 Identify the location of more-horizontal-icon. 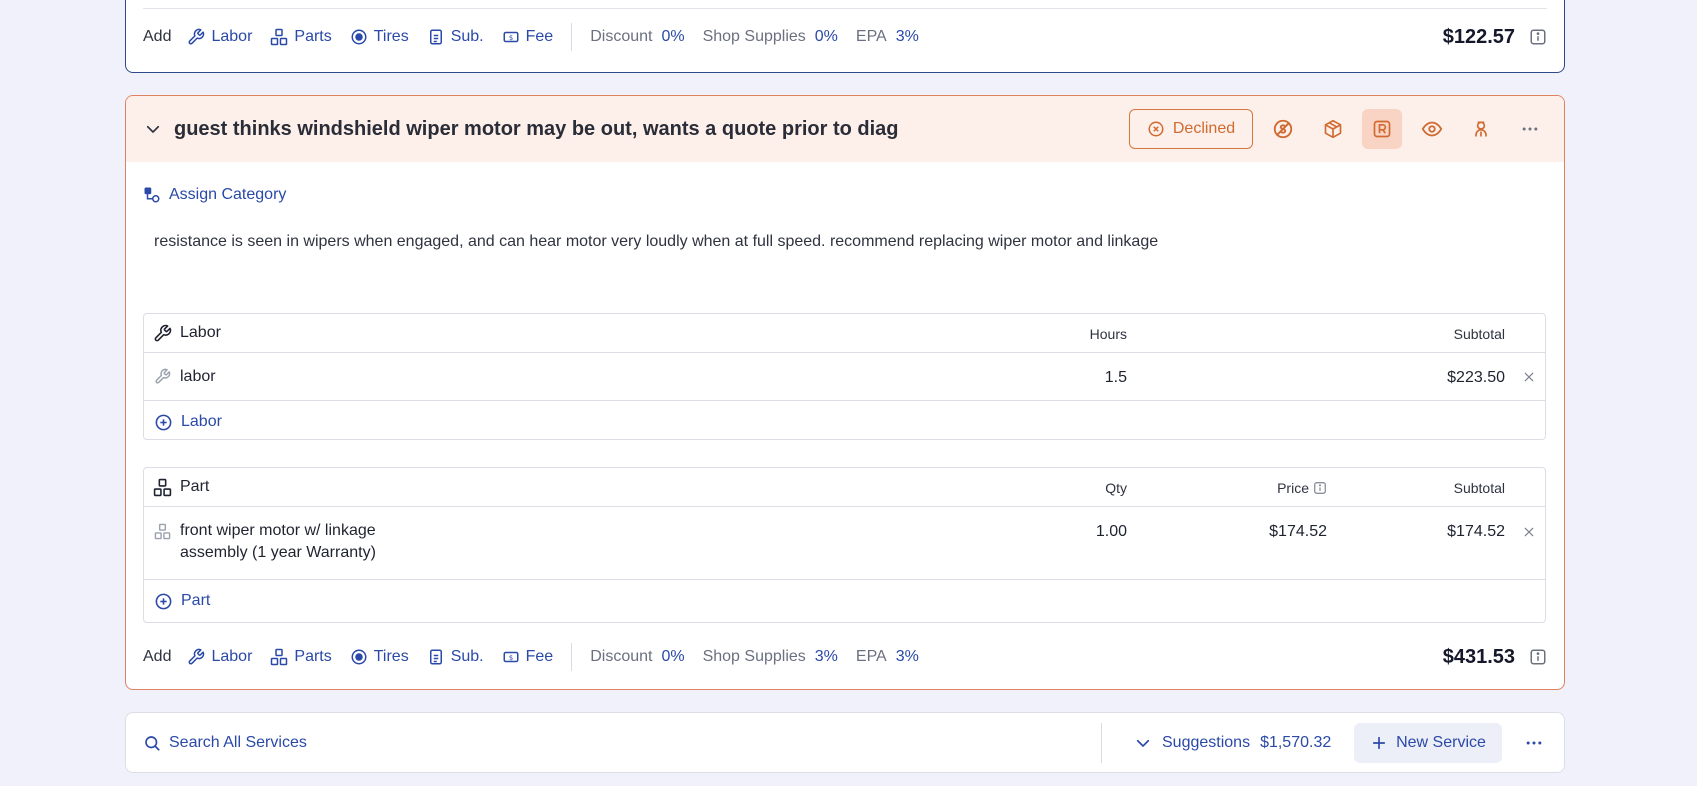
(1534, 743).